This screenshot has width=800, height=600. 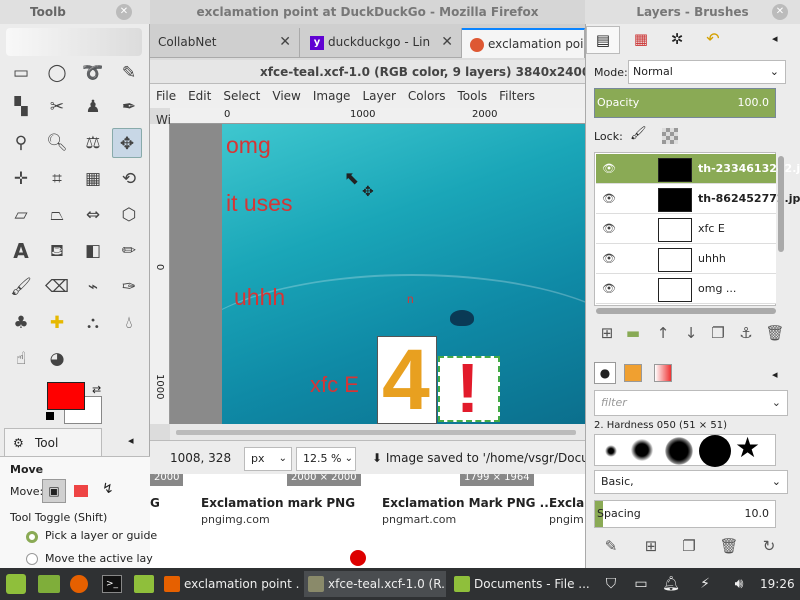 What do you see at coordinates (377, 116) in the screenshot?
I see `horizontal-ruler: 0 1000 2000` at bounding box center [377, 116].